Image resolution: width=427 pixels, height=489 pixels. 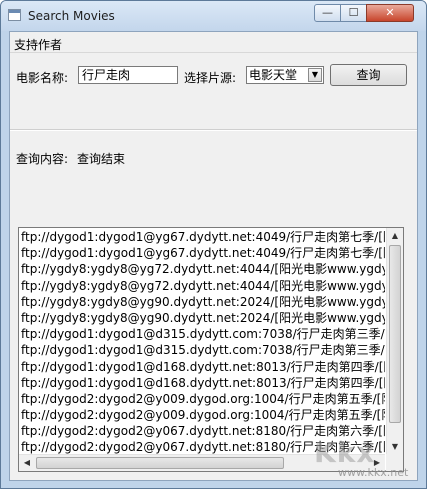 I want to click on menu-item-support-author: 支持作者, so click(x=38, y=44).